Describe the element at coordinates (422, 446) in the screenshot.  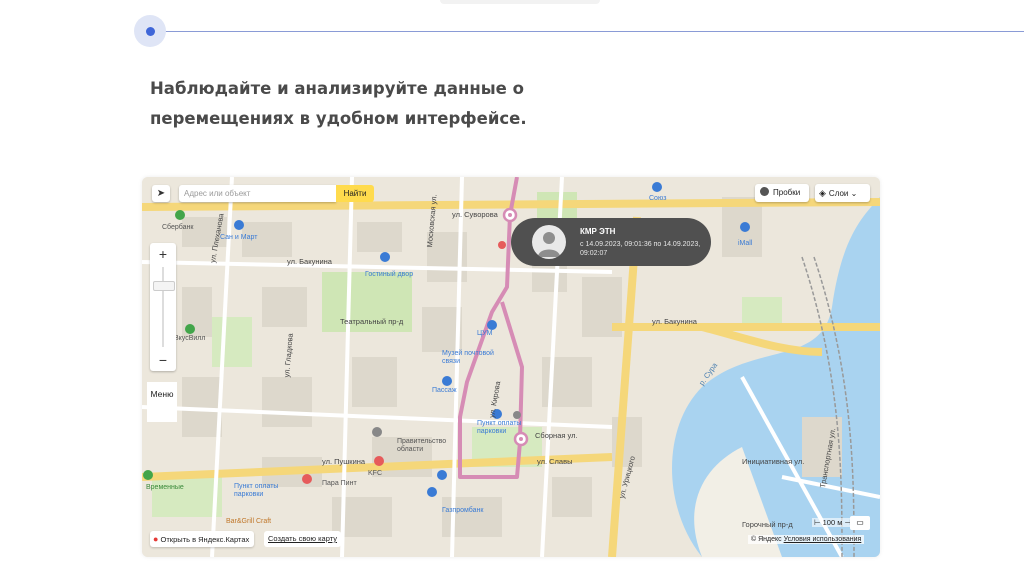
I see `poi-pravitelstvo: Правительство области` at that location.